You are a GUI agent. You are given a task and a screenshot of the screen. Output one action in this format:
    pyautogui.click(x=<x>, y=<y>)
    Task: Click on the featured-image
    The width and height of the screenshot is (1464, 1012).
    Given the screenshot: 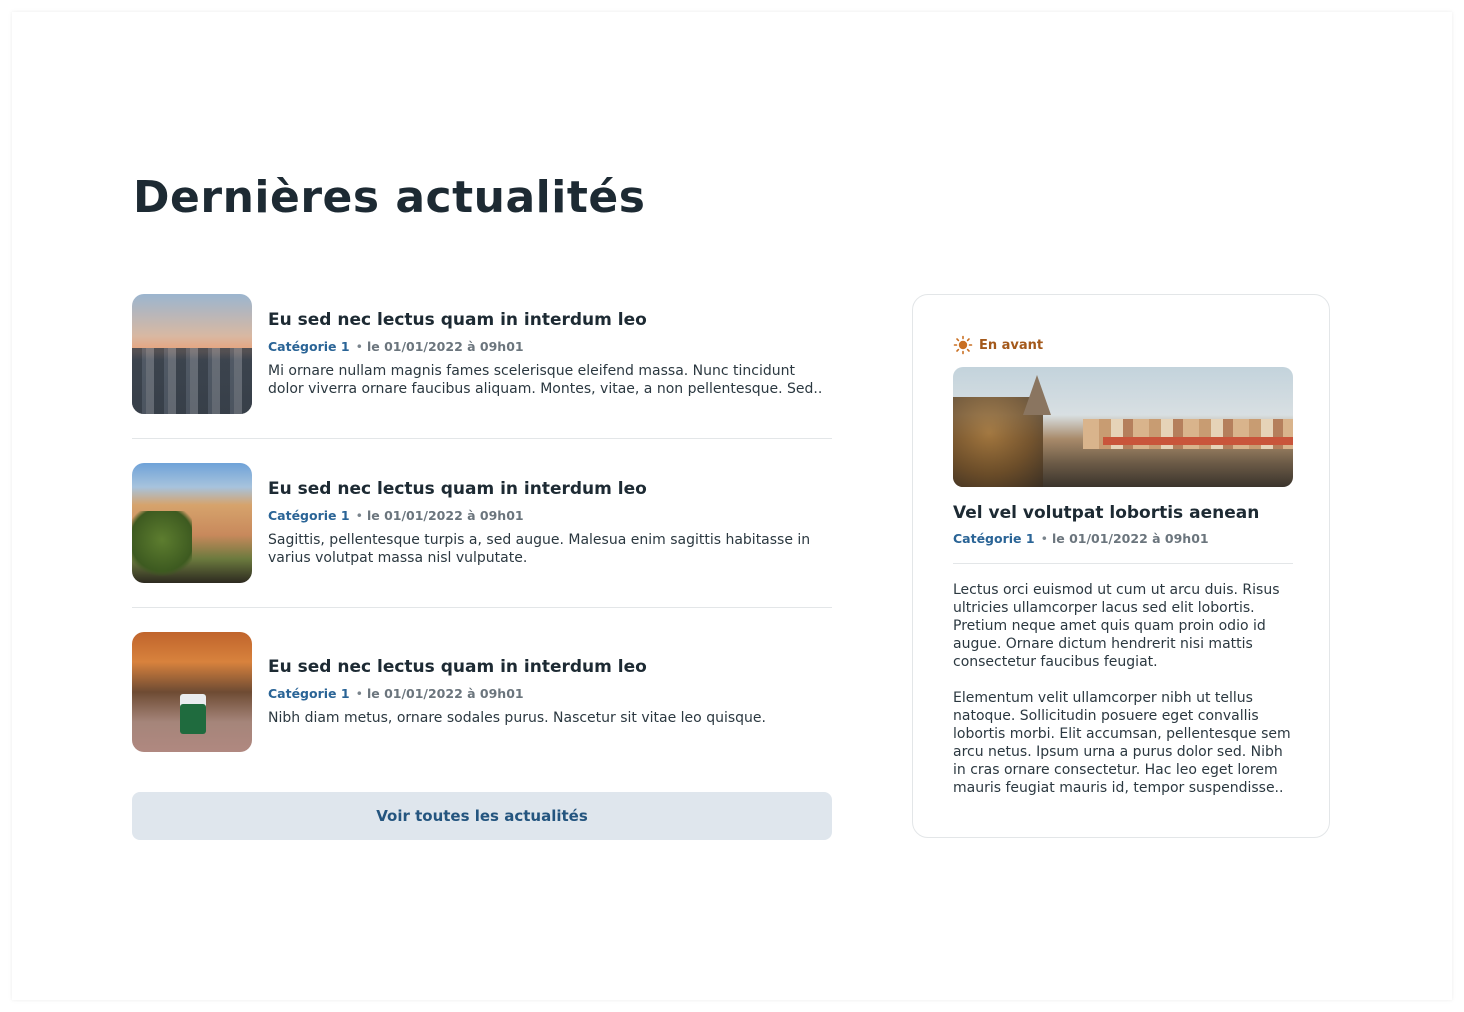 What is the action you would take?
    pyautogui.click(x=1123, y=427)
    